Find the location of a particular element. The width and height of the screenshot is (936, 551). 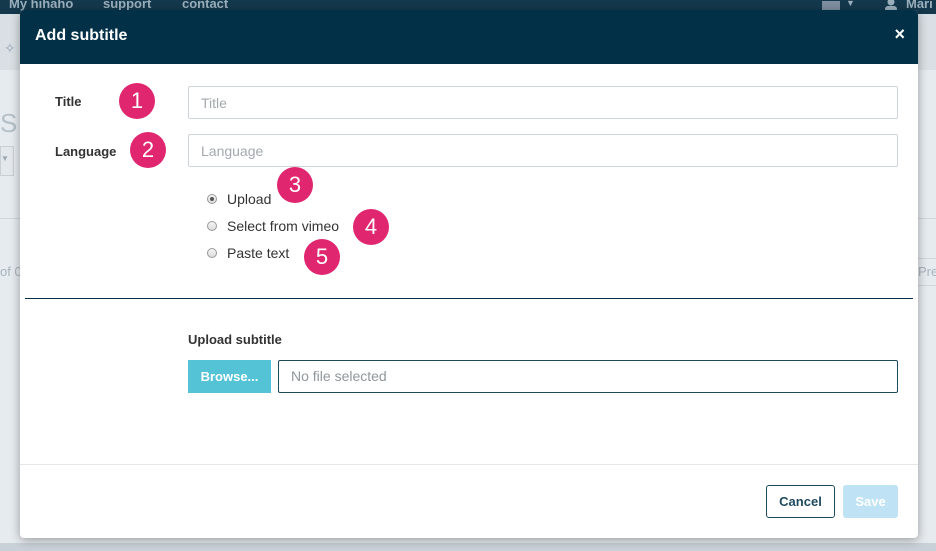

modal-title: Add subtitle is located at coordinates (81, 35).